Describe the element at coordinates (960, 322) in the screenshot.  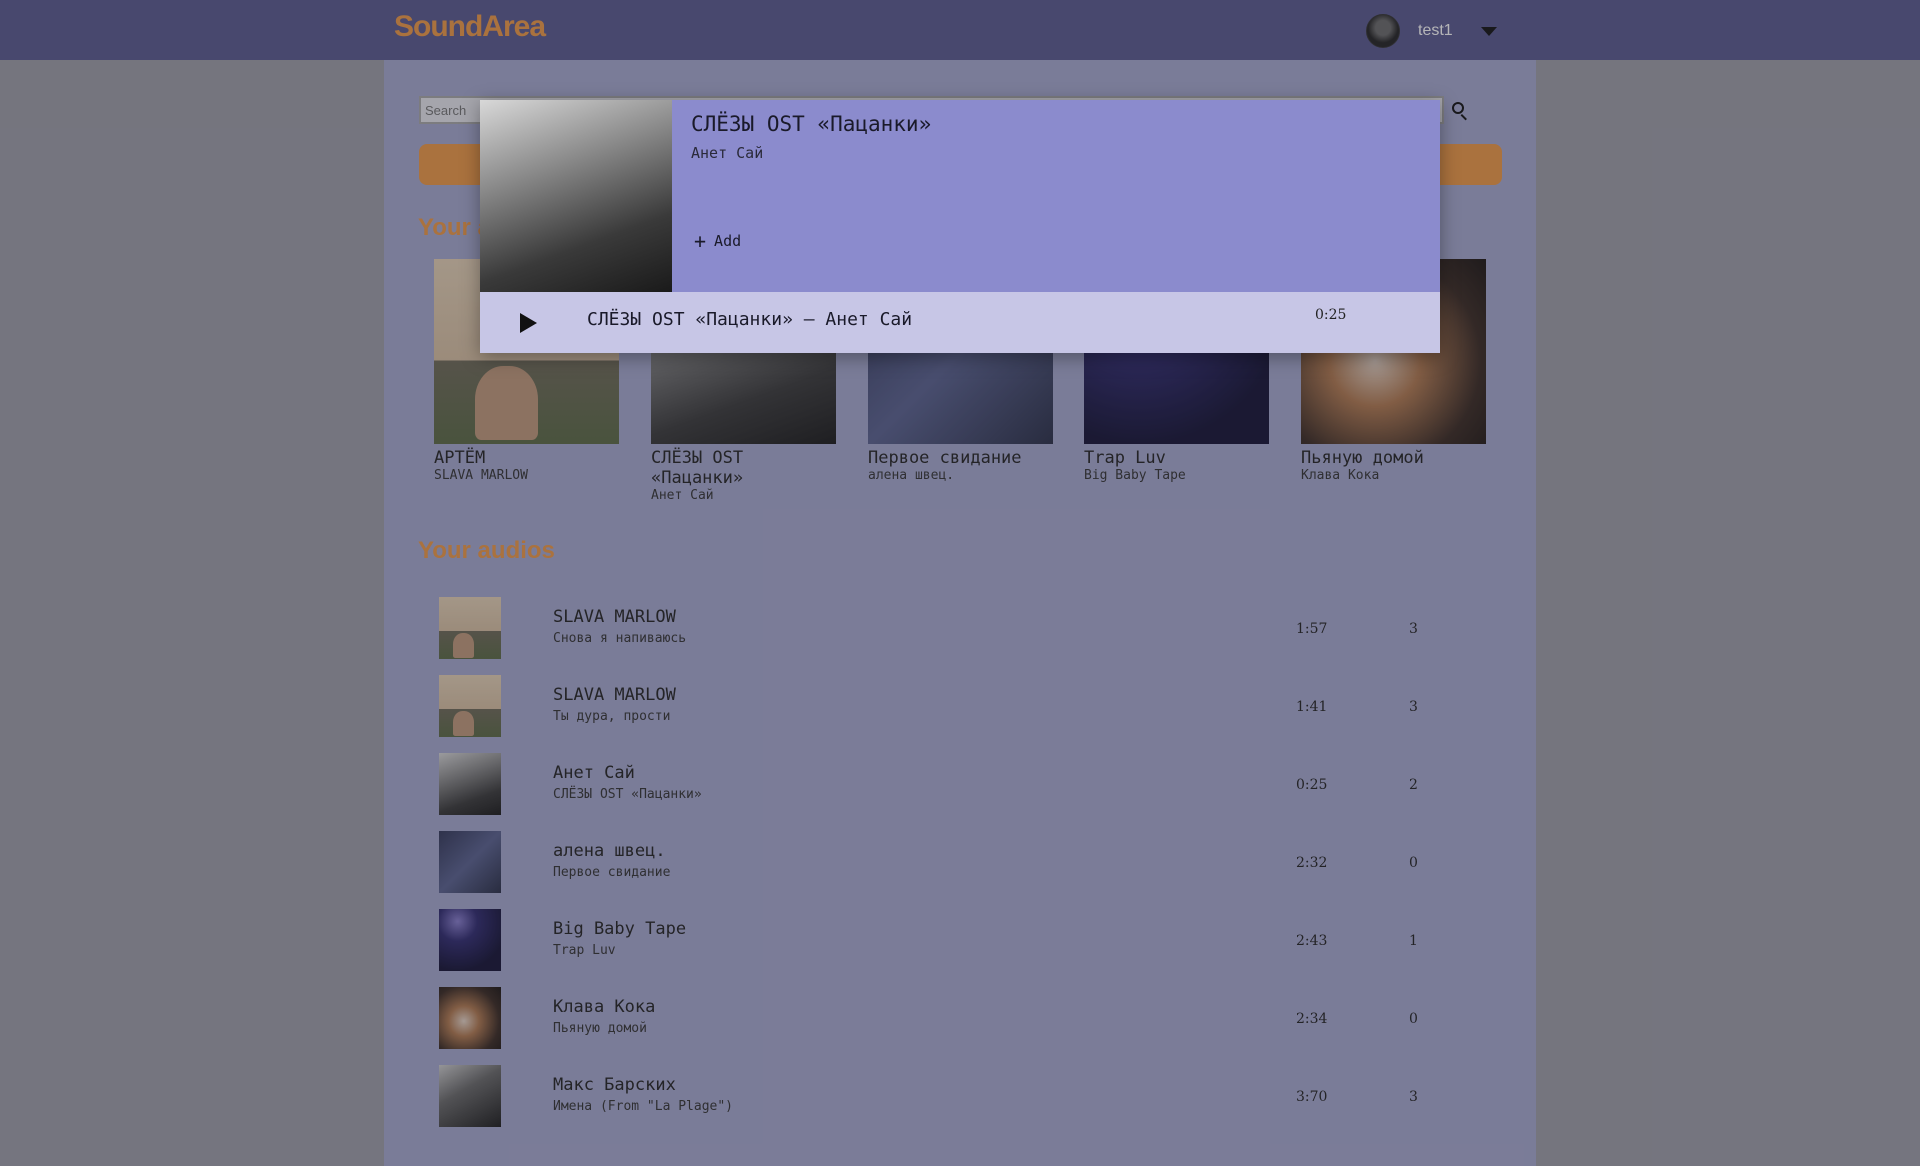
I see `modal-track-row: СЛЁЗЫ OST «Пацанки» – Анет Сай 0:25` at that location.